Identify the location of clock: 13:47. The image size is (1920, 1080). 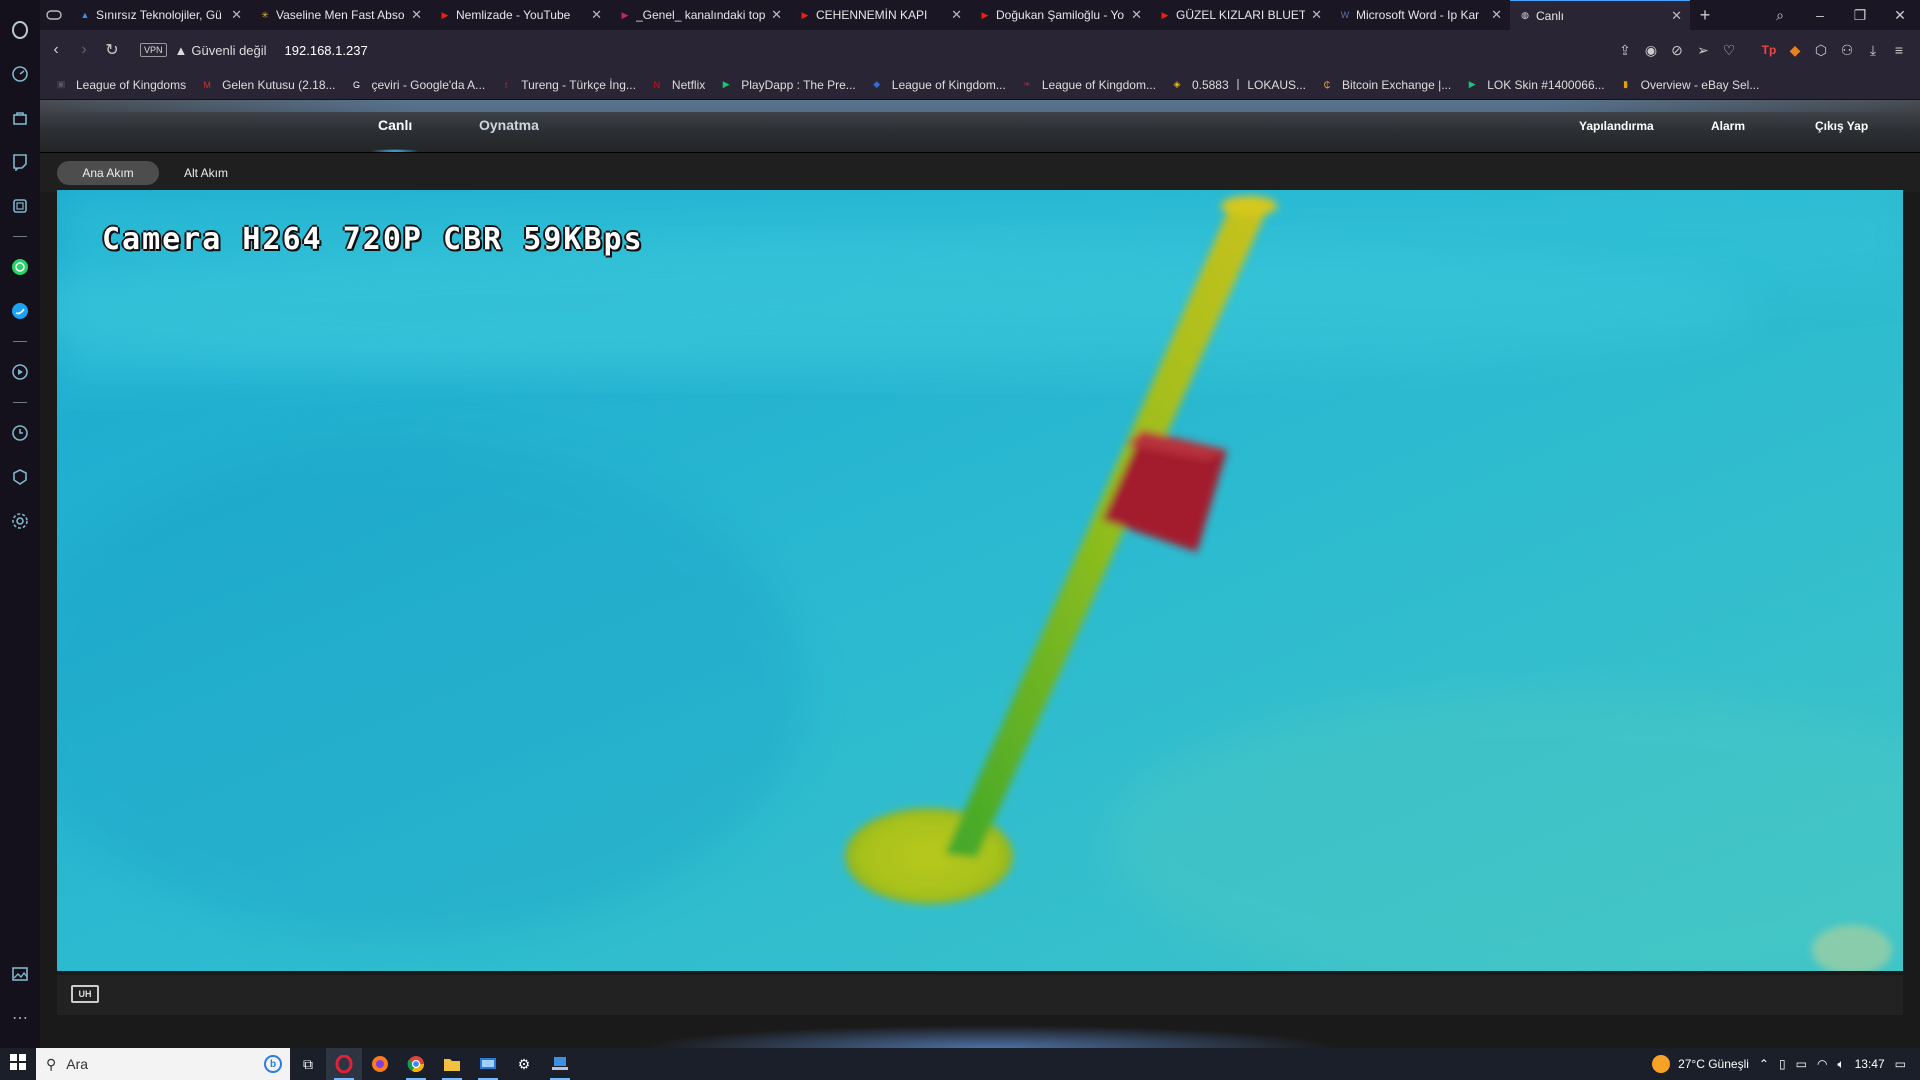
(1870, 1064).